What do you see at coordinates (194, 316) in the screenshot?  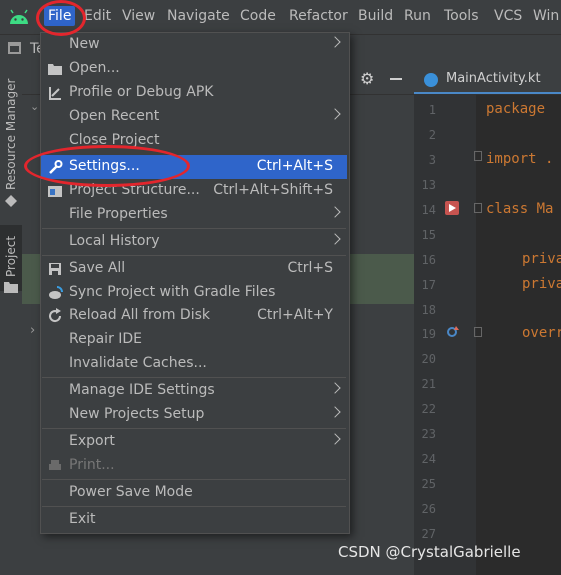 I see `menu-item-reload-from-disk: Reload All from Disk Ctrl+Alt+Y` at bounding box center [194, 316].